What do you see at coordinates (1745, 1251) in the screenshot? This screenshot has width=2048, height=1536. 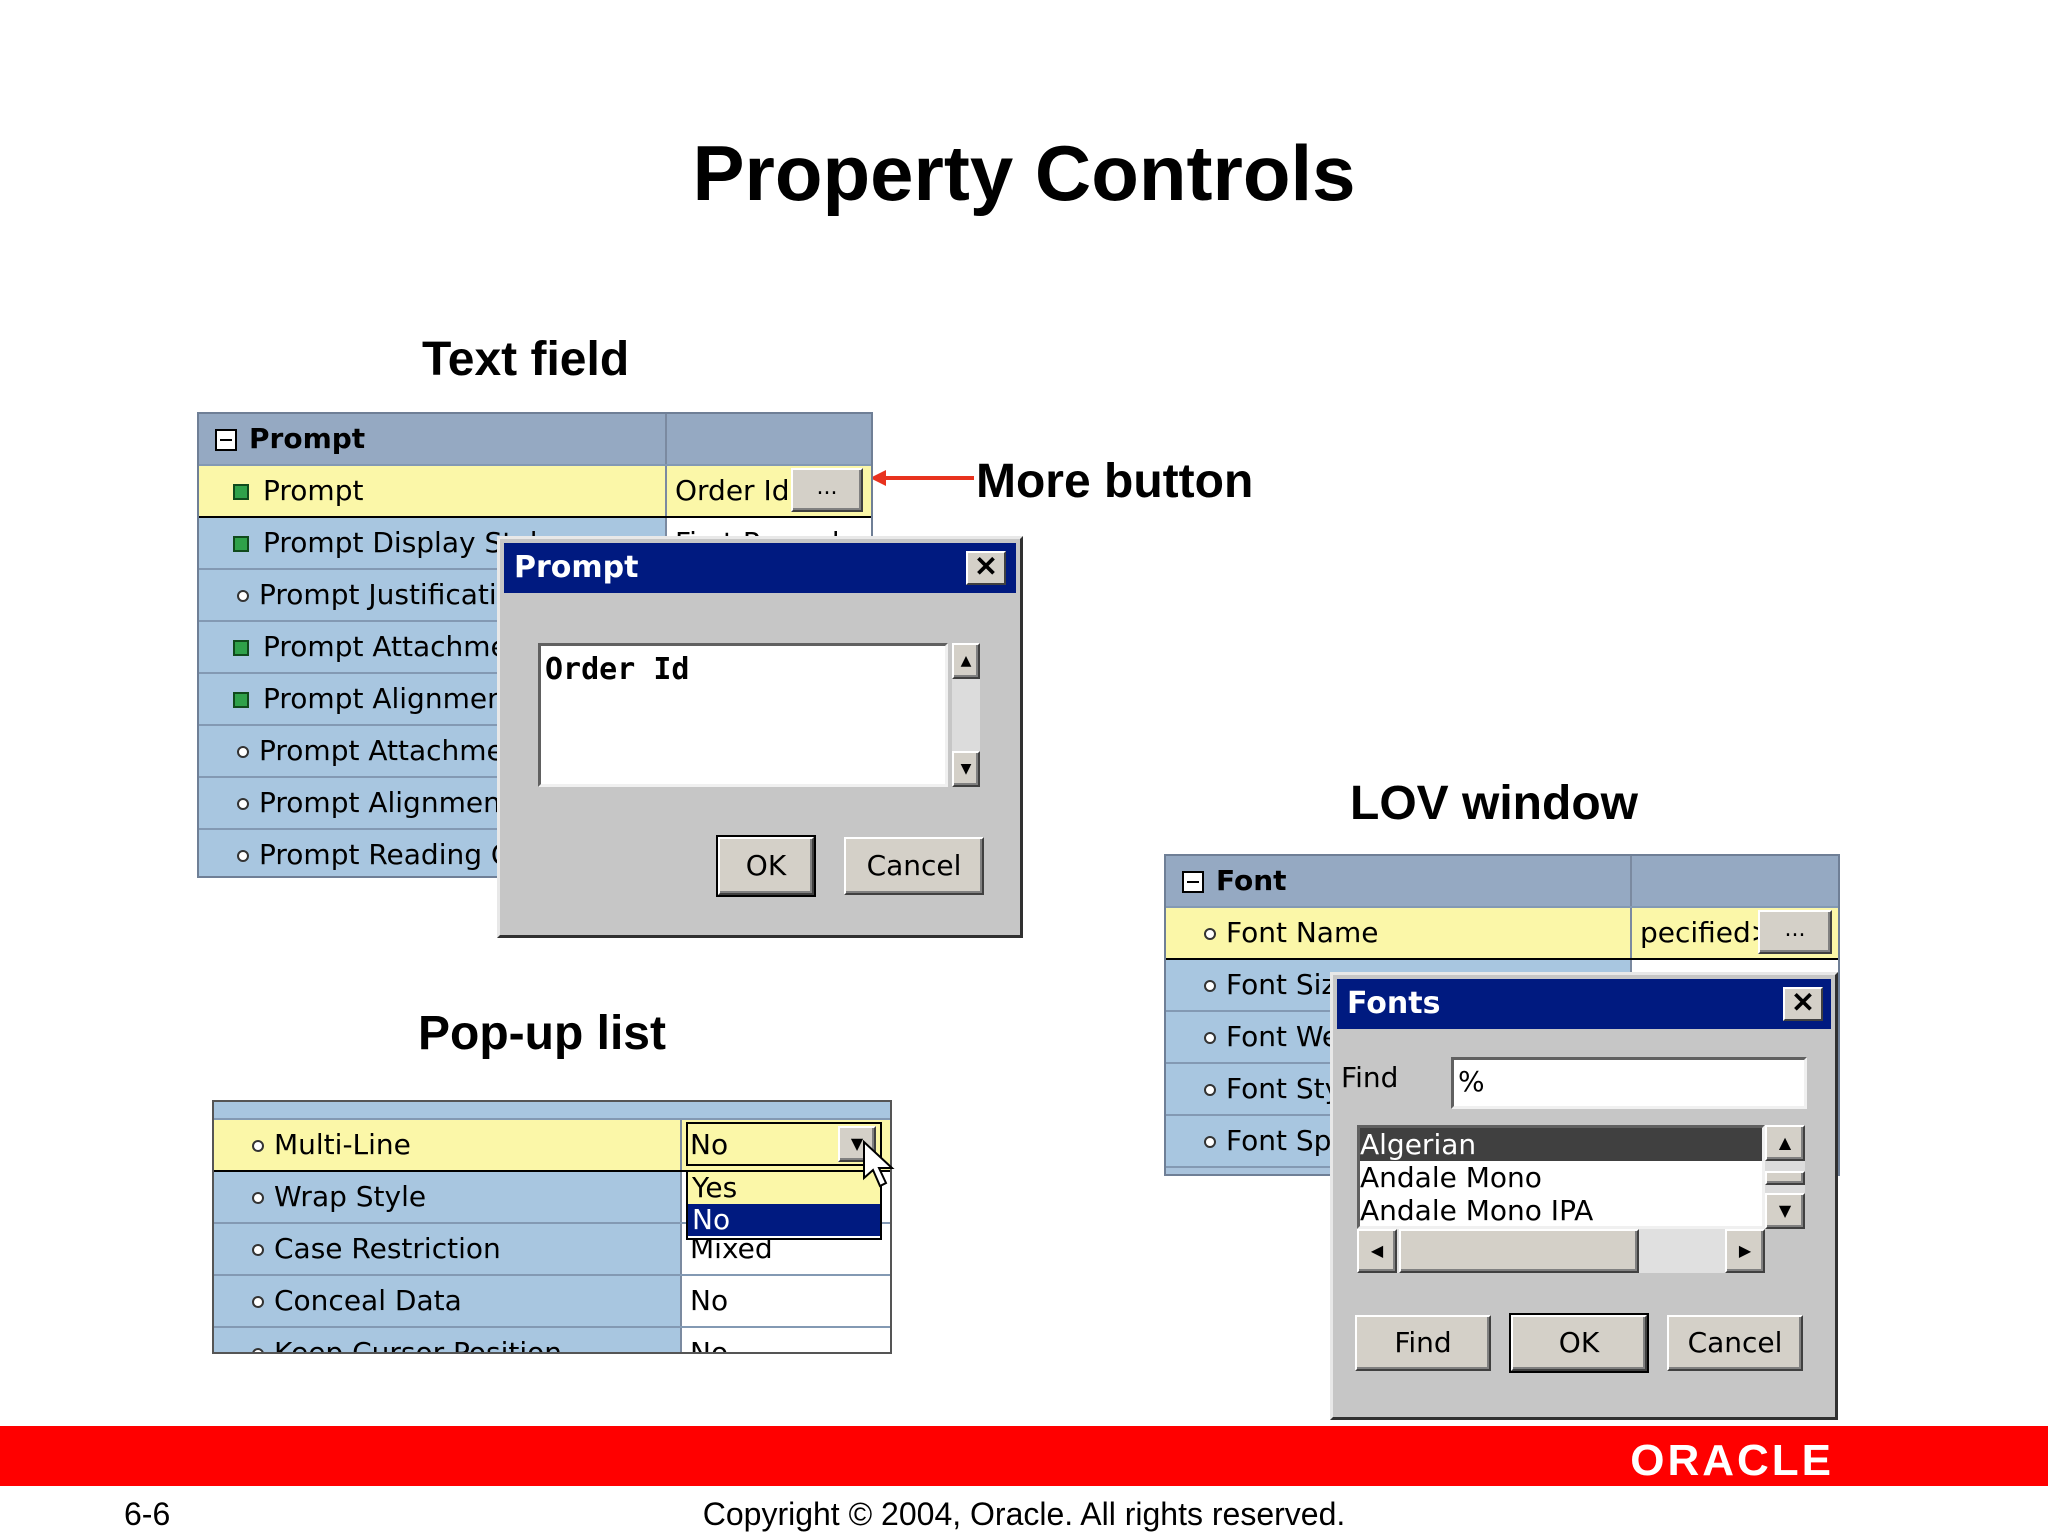 I see `scroll-right-icon: ▶` at bounding box center [1745, 1251].